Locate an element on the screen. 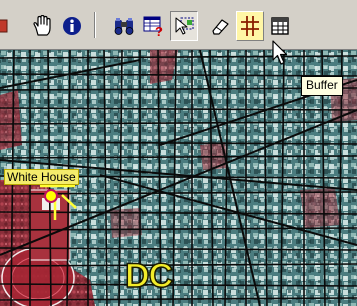 The width and height of the screenshot is (357, 306). select-arrow-icon is located at coordinates (184, 26).